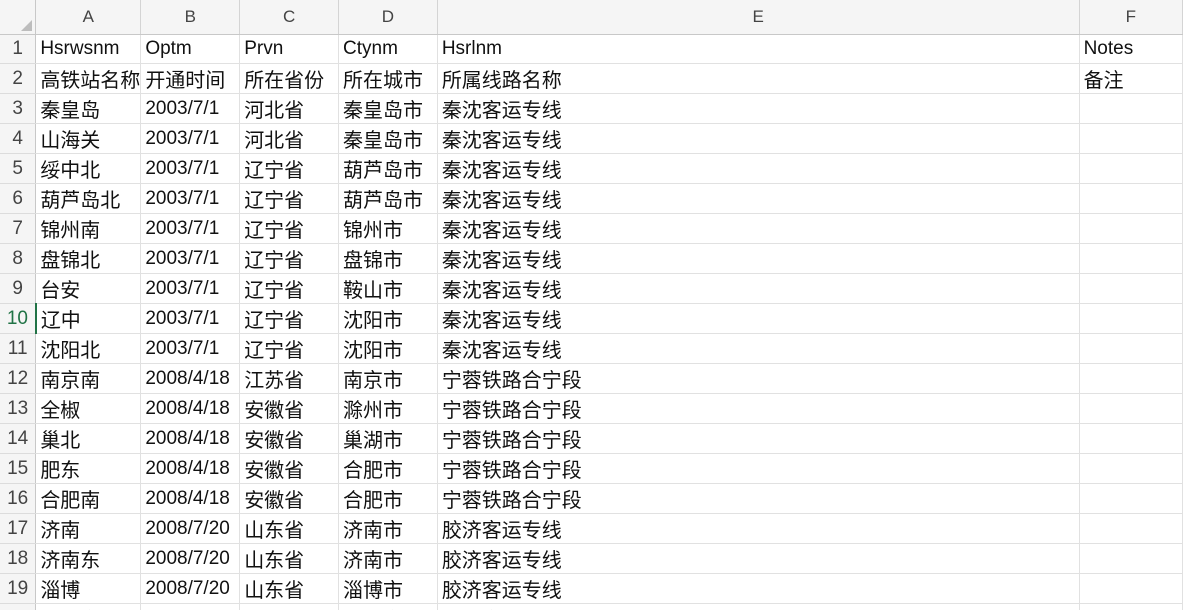  What do you see at coordinates (18, 606) in the screenshot?
I see `row-header: 20` at bounding box center [18, 606].